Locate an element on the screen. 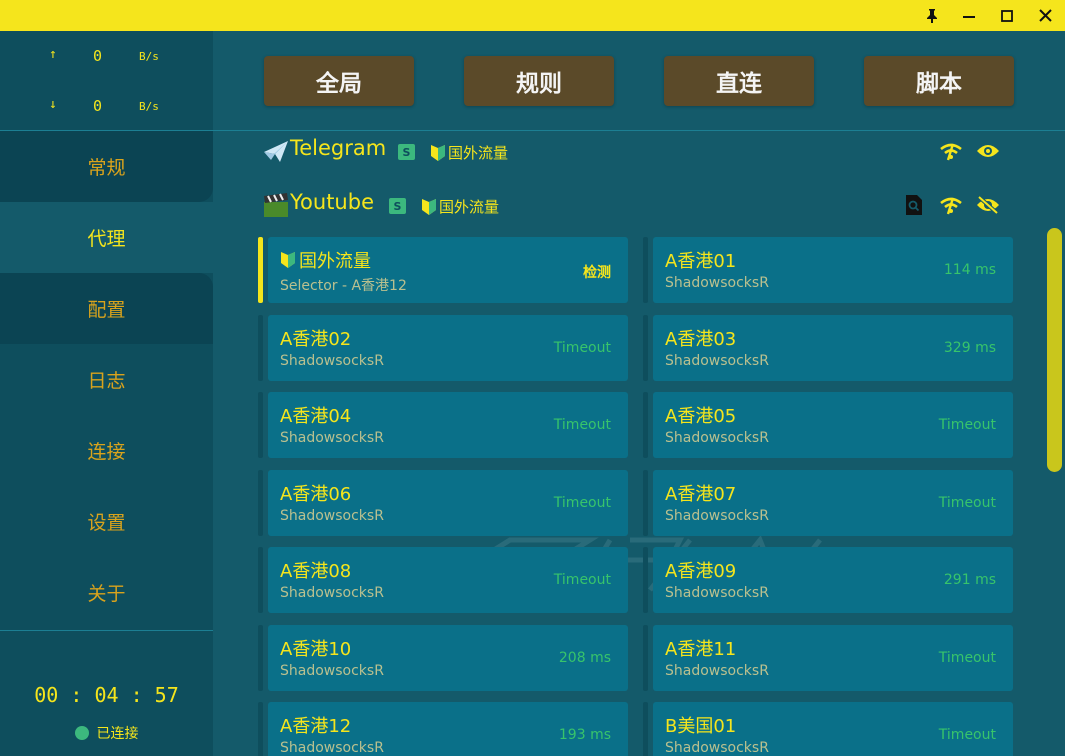 The width and height of the screenshot is (1065, 756). proxy-card: A香港04 ShadowsocksR Timeout is located at coordinates (443, 425).